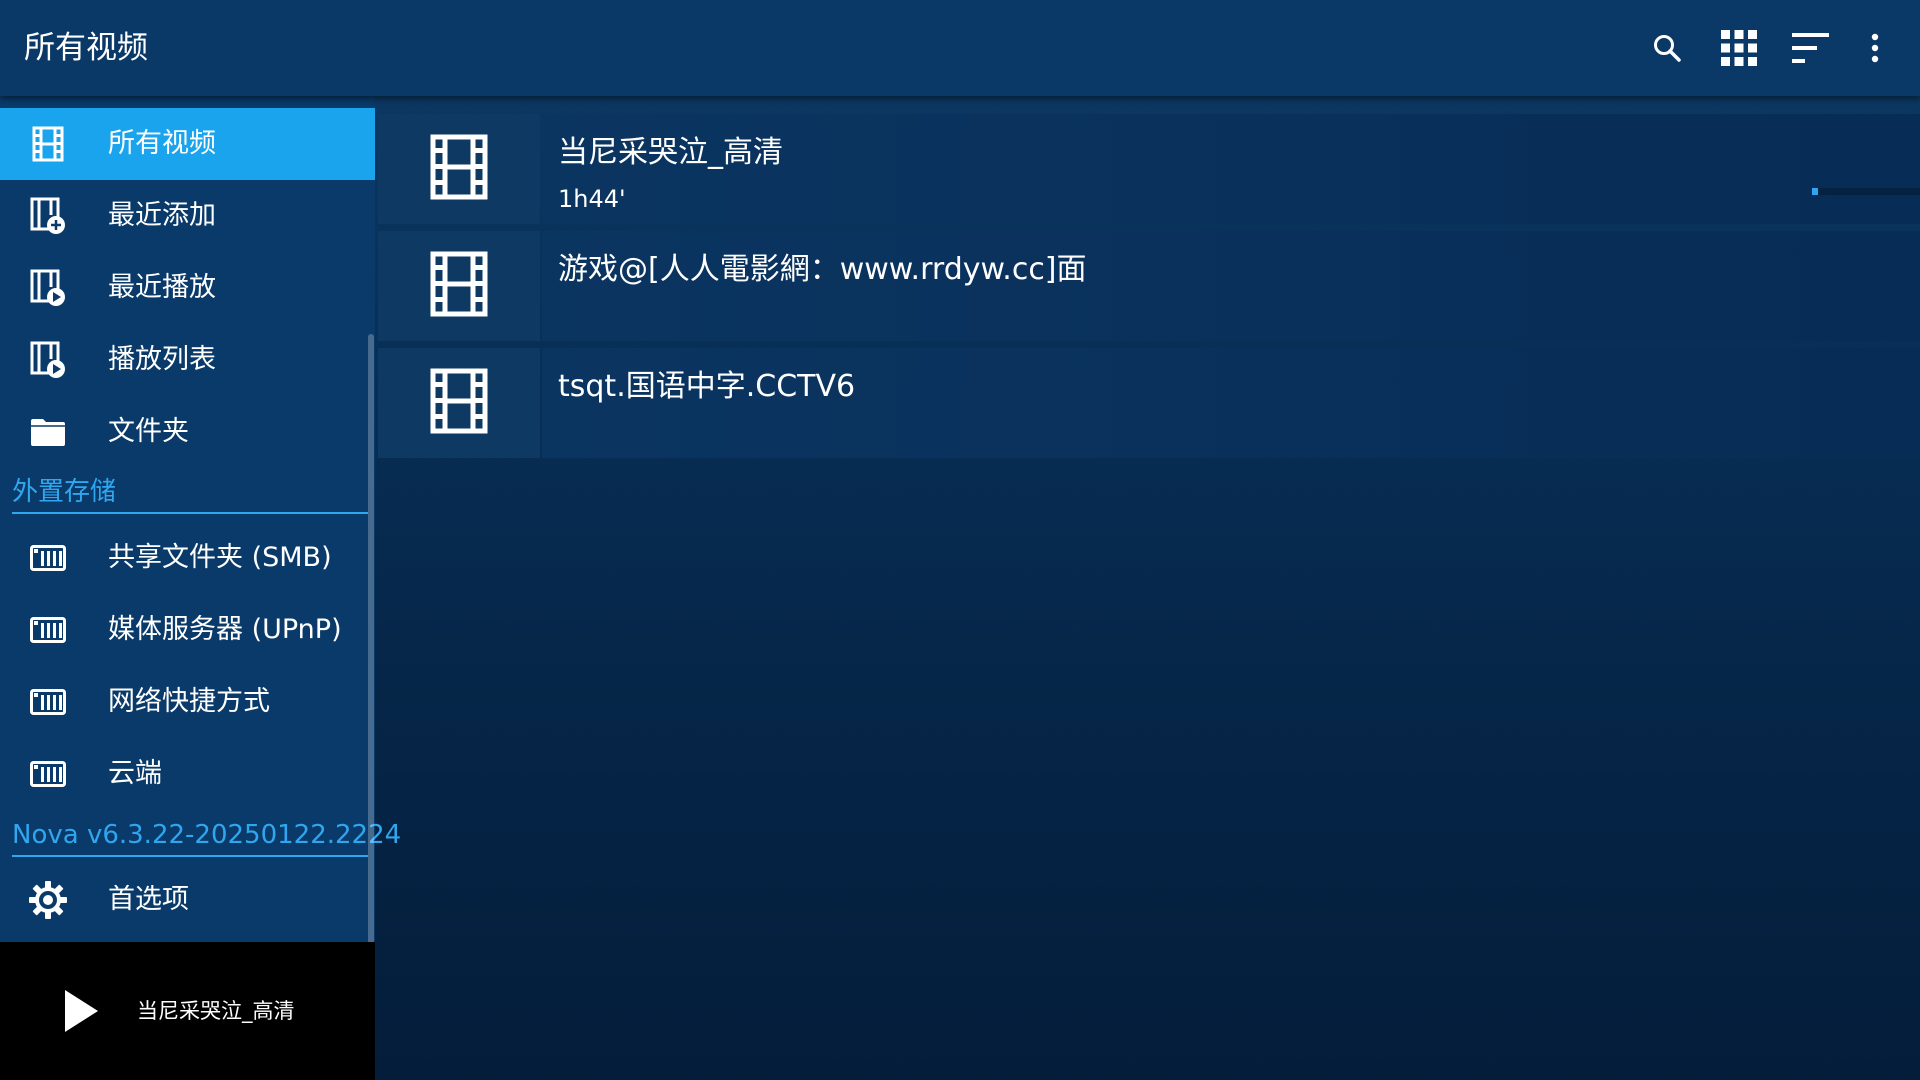 The height and width of the screenshot is (1080, 1920). Describe the element at coordinates (1815, 191) in the screenshot. I see `resume-progress-fill` at that location.